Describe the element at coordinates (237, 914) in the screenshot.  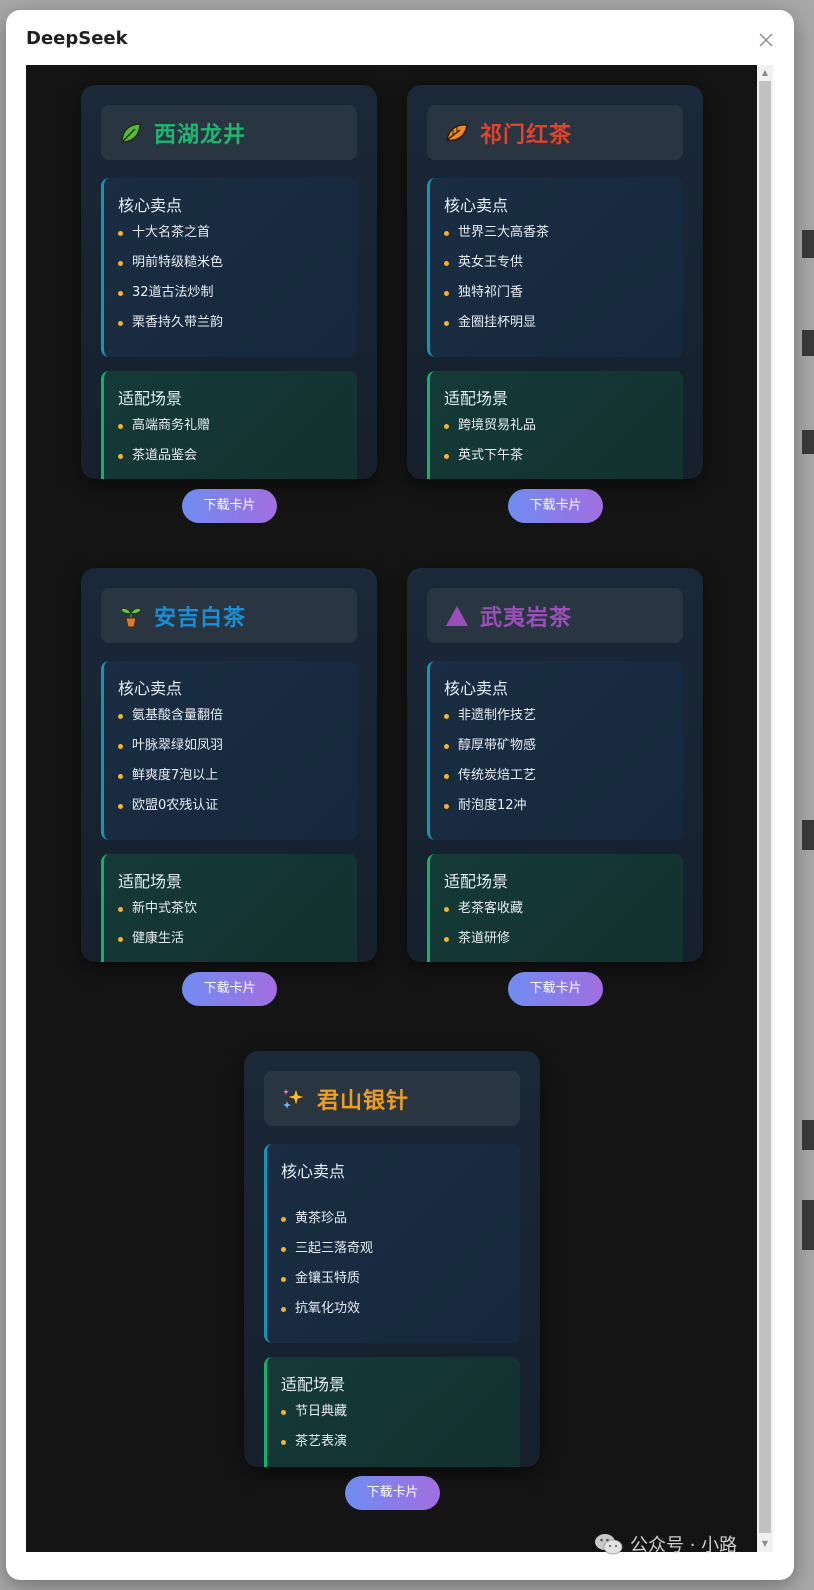
I see `list-item: 新中式茶饮` at that location.